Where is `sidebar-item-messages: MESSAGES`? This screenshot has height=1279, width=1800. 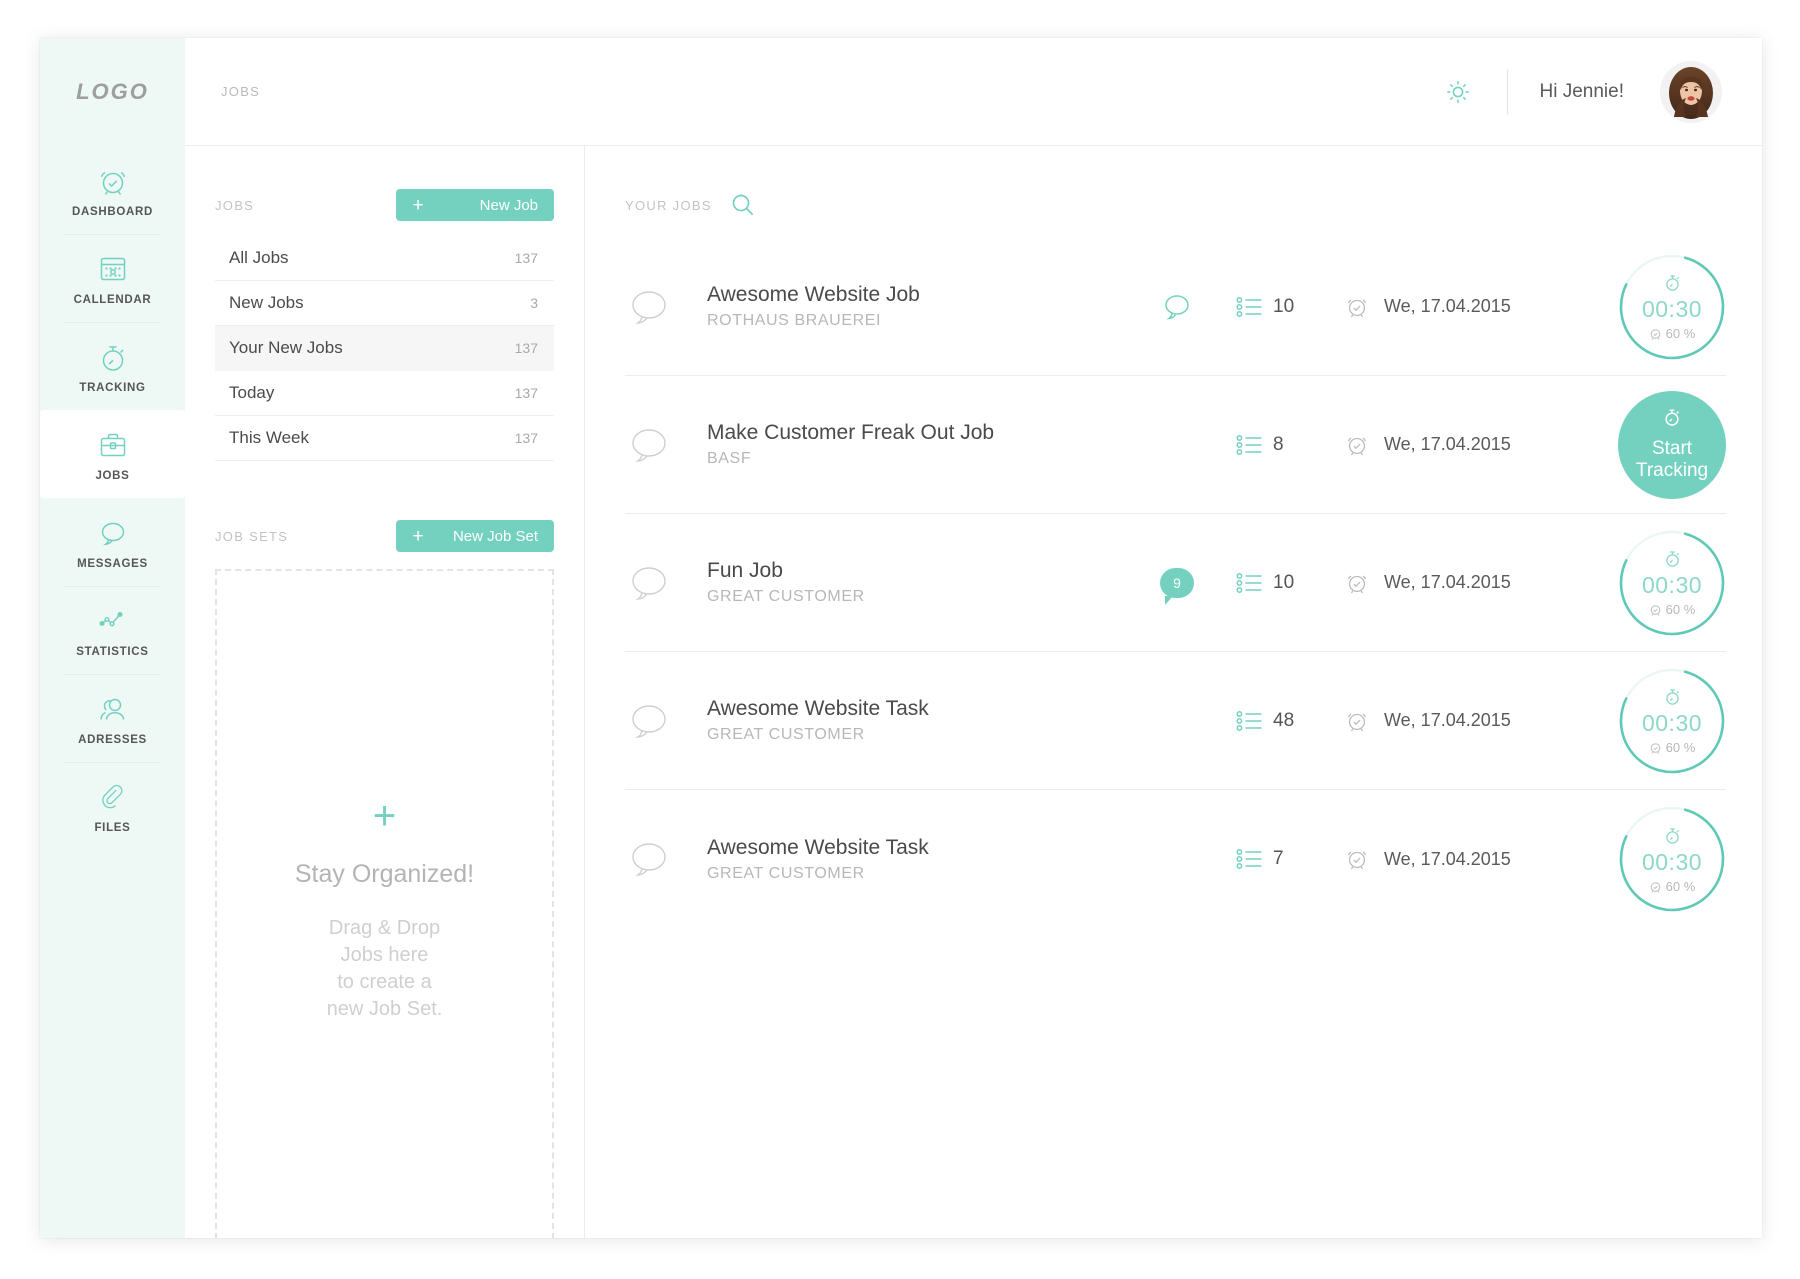
sidebar-item-messages: MESSAGES is located at coordinates (112, 542).